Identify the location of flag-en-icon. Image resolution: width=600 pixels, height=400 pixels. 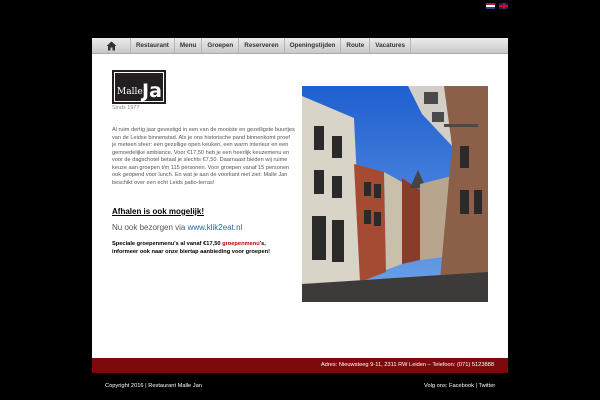
(503, 6).